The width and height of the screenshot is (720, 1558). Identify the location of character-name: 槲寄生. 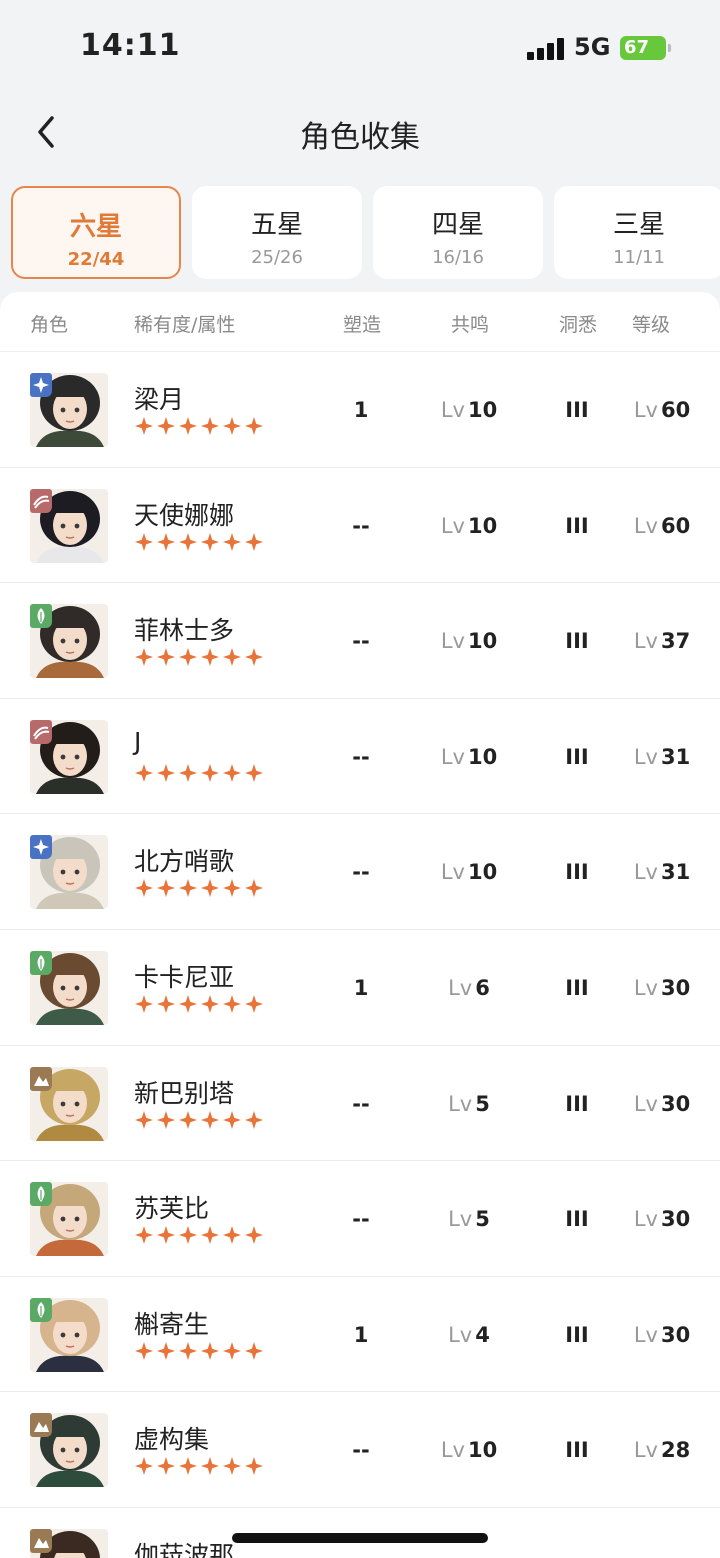
(172, 1324).